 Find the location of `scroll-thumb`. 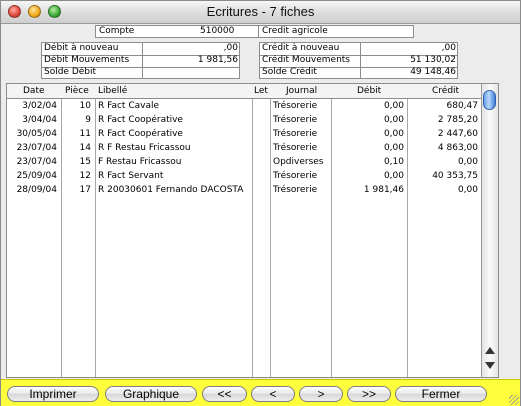

scroll-thumb is located at coordinates (489, 100).